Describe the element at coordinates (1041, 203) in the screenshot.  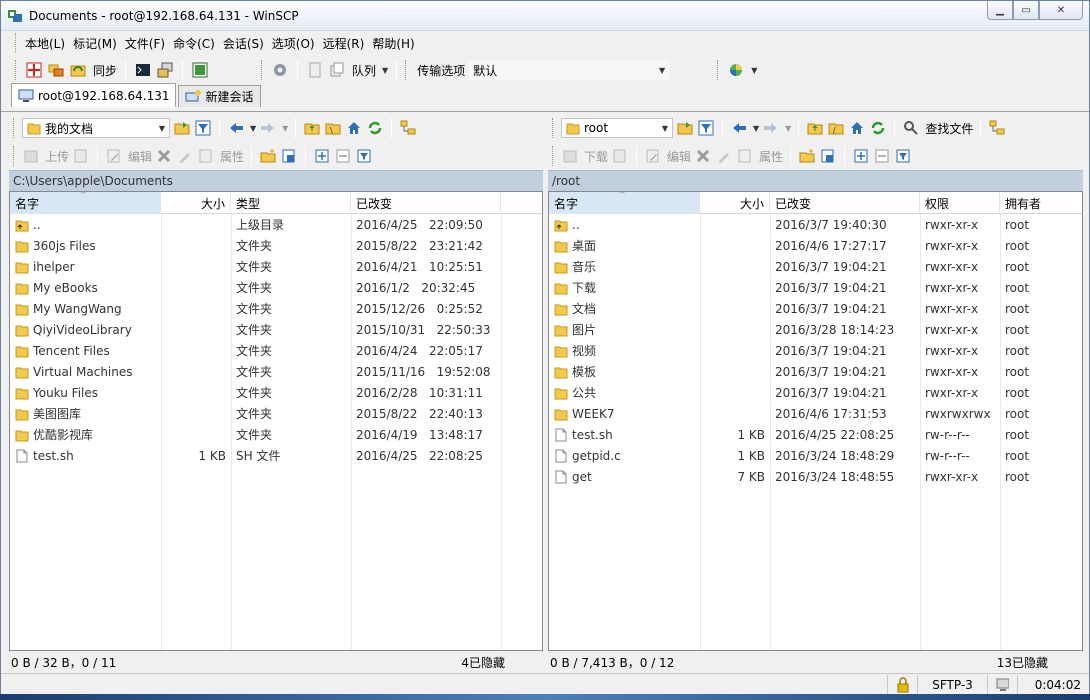
I see `remote-header-owner: 拥有者` at that location.